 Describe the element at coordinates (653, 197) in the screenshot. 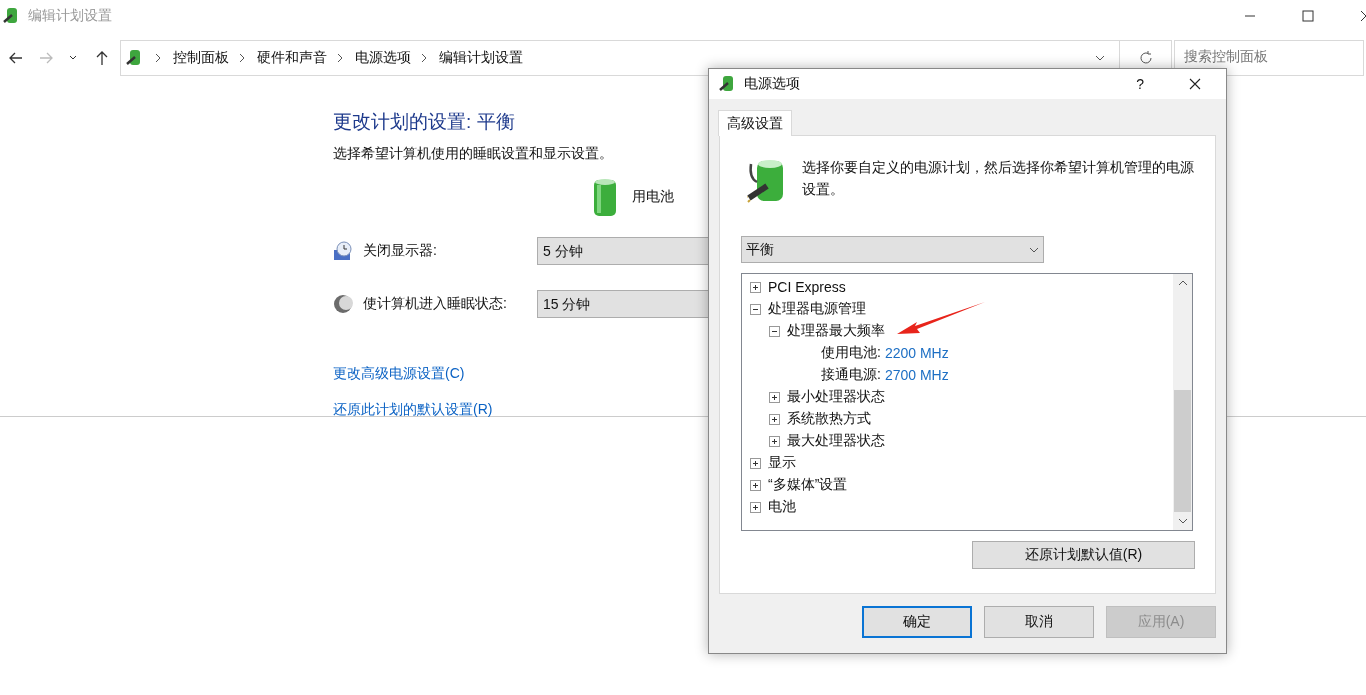

I see `column-header: 用电池` at that location.